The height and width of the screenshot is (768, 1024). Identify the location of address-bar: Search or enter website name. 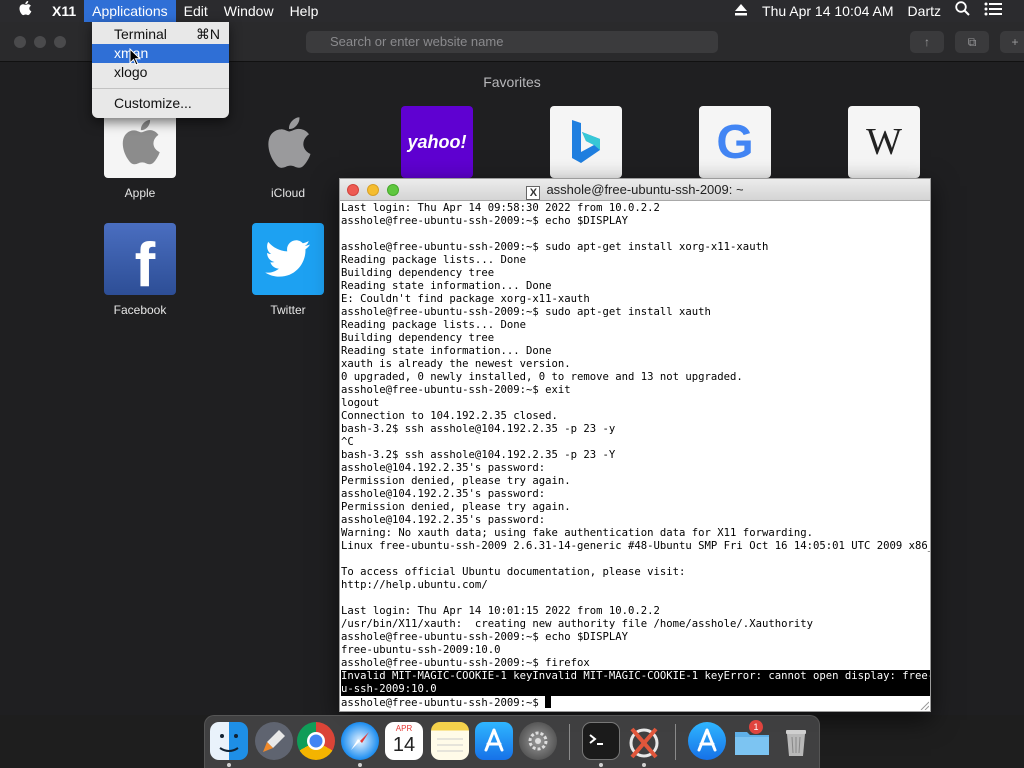
(512, 42).